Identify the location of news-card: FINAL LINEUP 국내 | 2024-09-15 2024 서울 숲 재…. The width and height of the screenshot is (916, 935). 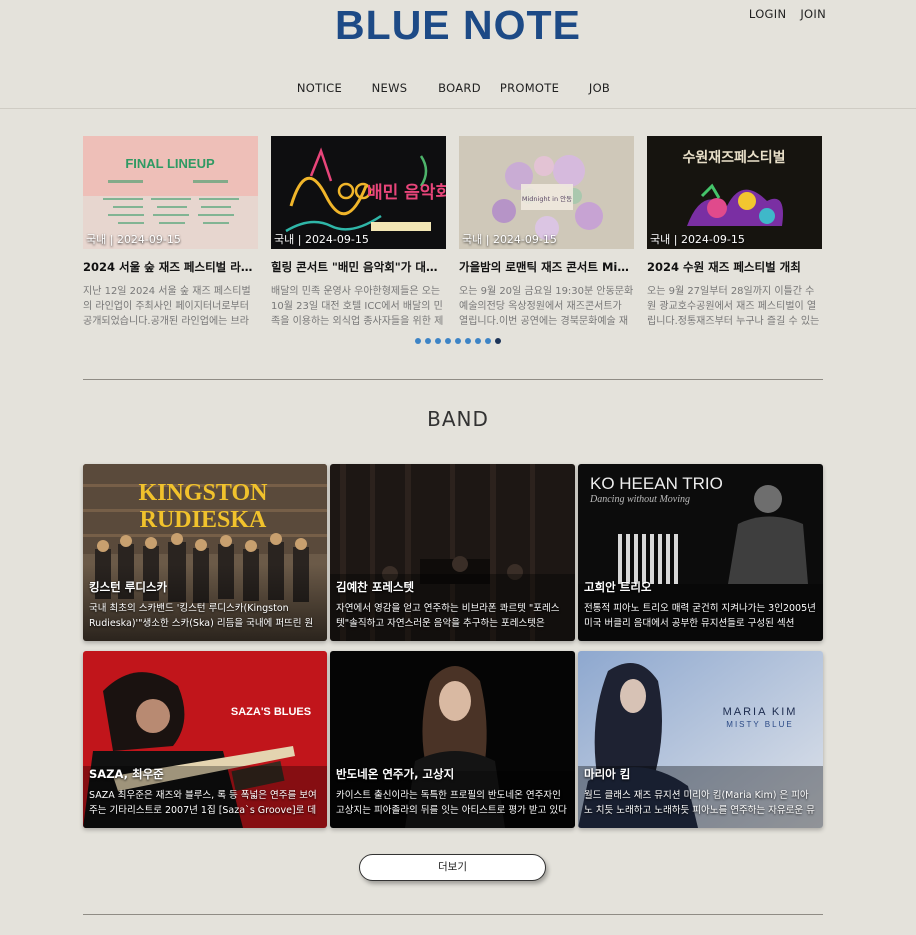
(170, 232).